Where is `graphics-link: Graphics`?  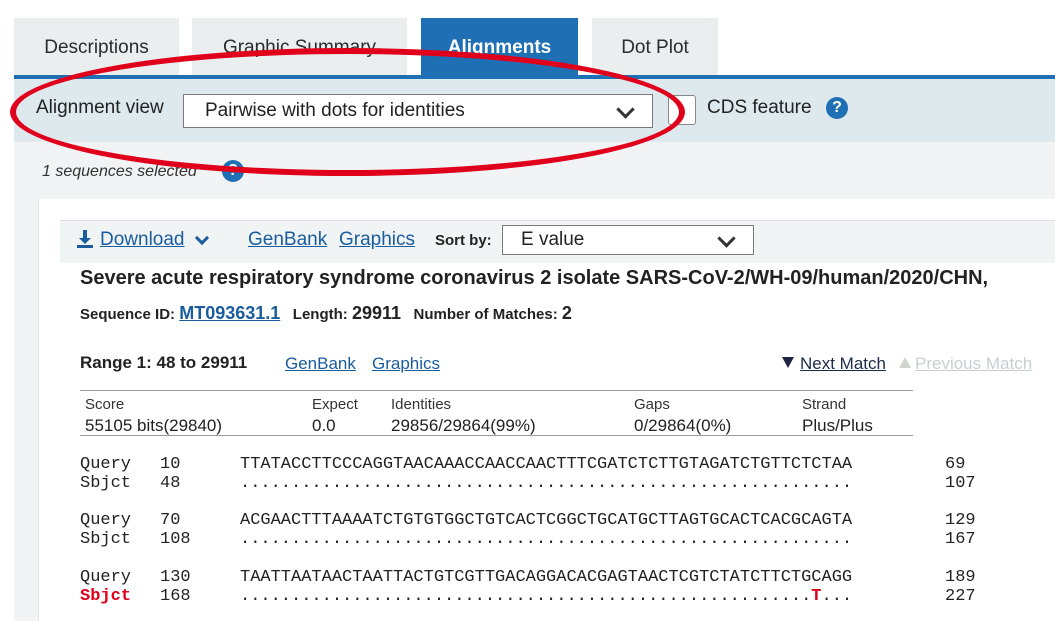 graphics-link: Graphics is located at coordinates (377, 240).